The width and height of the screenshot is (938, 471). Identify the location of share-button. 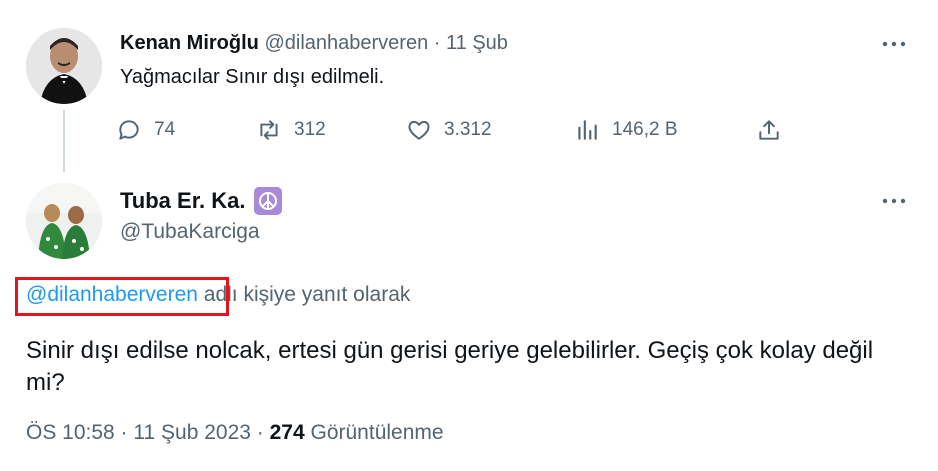
(769, 130).